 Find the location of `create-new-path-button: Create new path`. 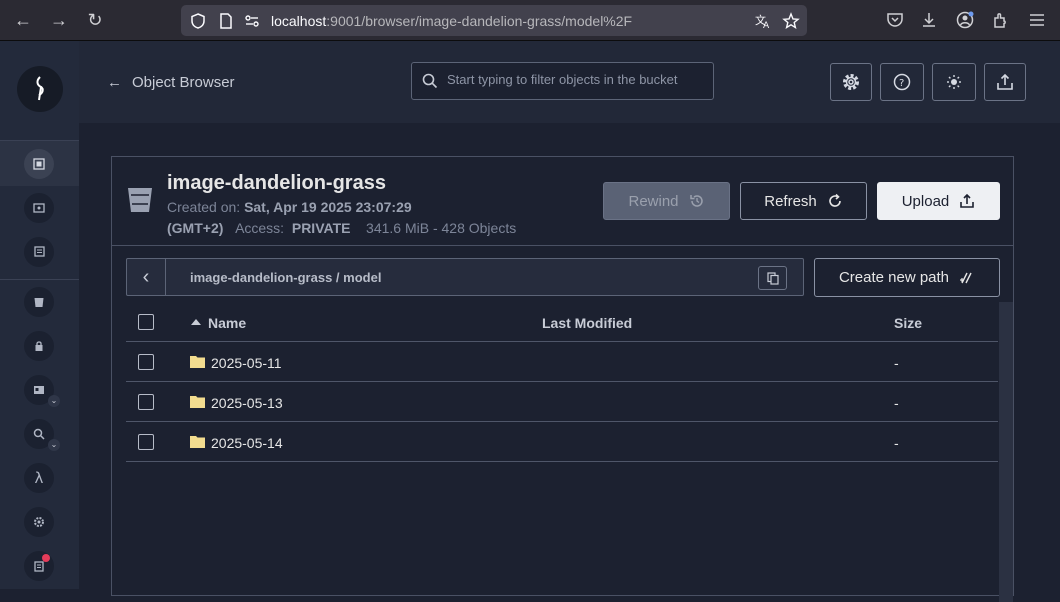

create-new-path-button: Create new path is located at coordinates (907, 277).